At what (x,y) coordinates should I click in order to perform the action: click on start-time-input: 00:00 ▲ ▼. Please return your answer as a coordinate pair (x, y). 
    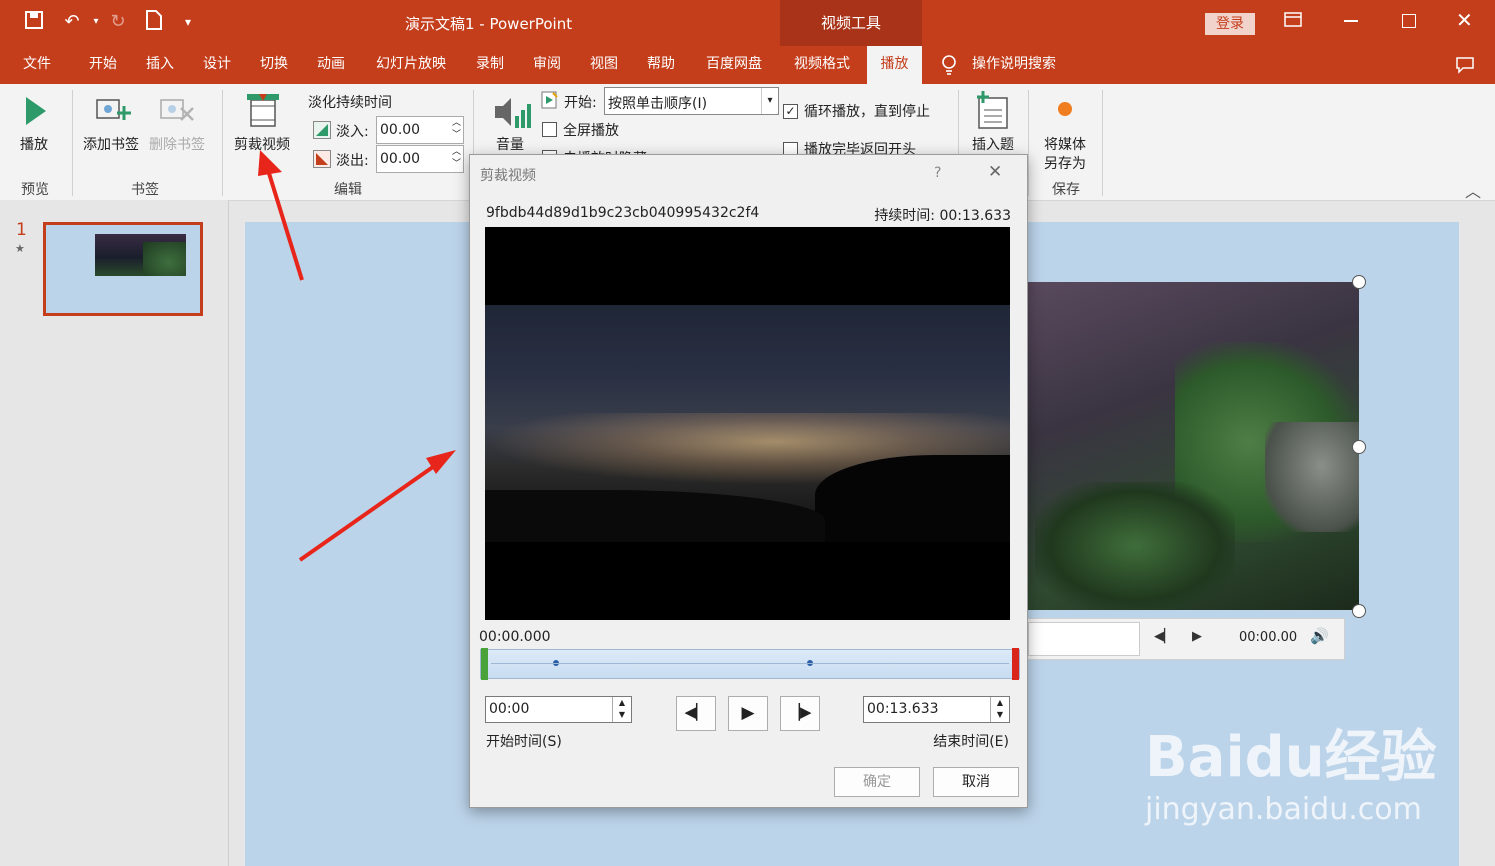
    Looking at the image, I should click on (558, 709).